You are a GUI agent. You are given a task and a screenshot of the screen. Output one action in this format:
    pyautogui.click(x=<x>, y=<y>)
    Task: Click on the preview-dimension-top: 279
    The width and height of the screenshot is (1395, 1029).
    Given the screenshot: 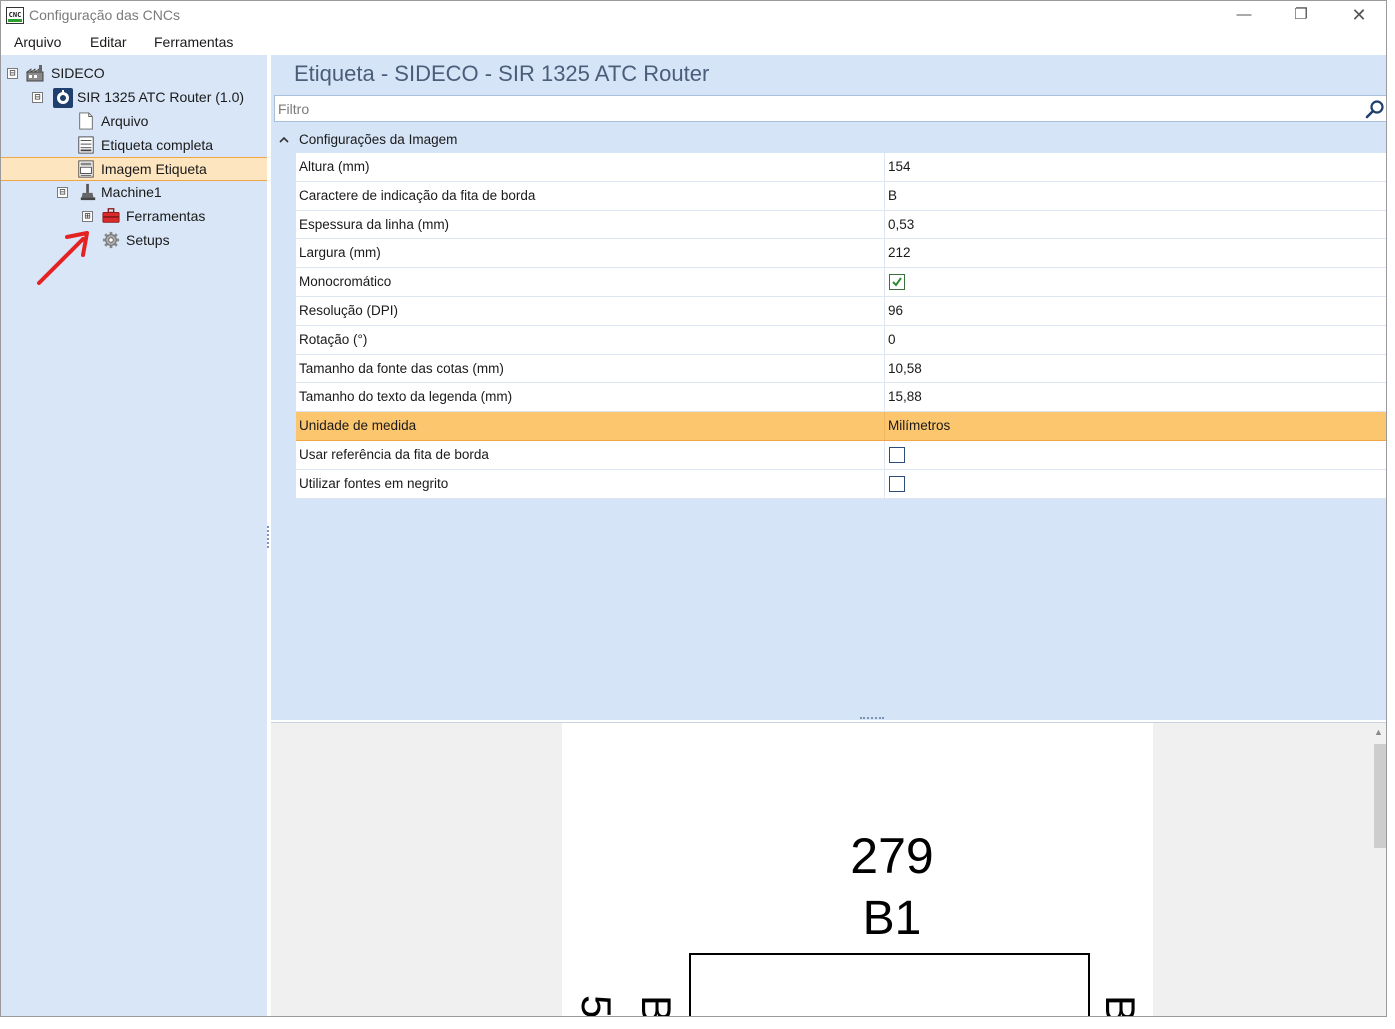 What is the action you would take?
    pyautogui.click(x=892, y=856)
    